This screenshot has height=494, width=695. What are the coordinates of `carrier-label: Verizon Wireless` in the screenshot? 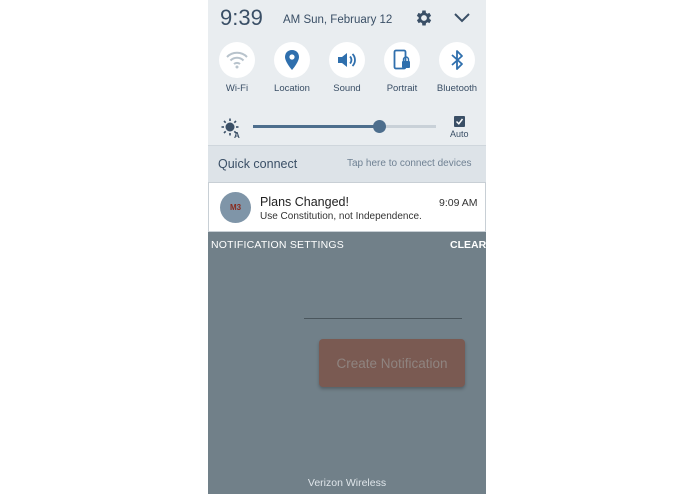 It's located at (347, 483).